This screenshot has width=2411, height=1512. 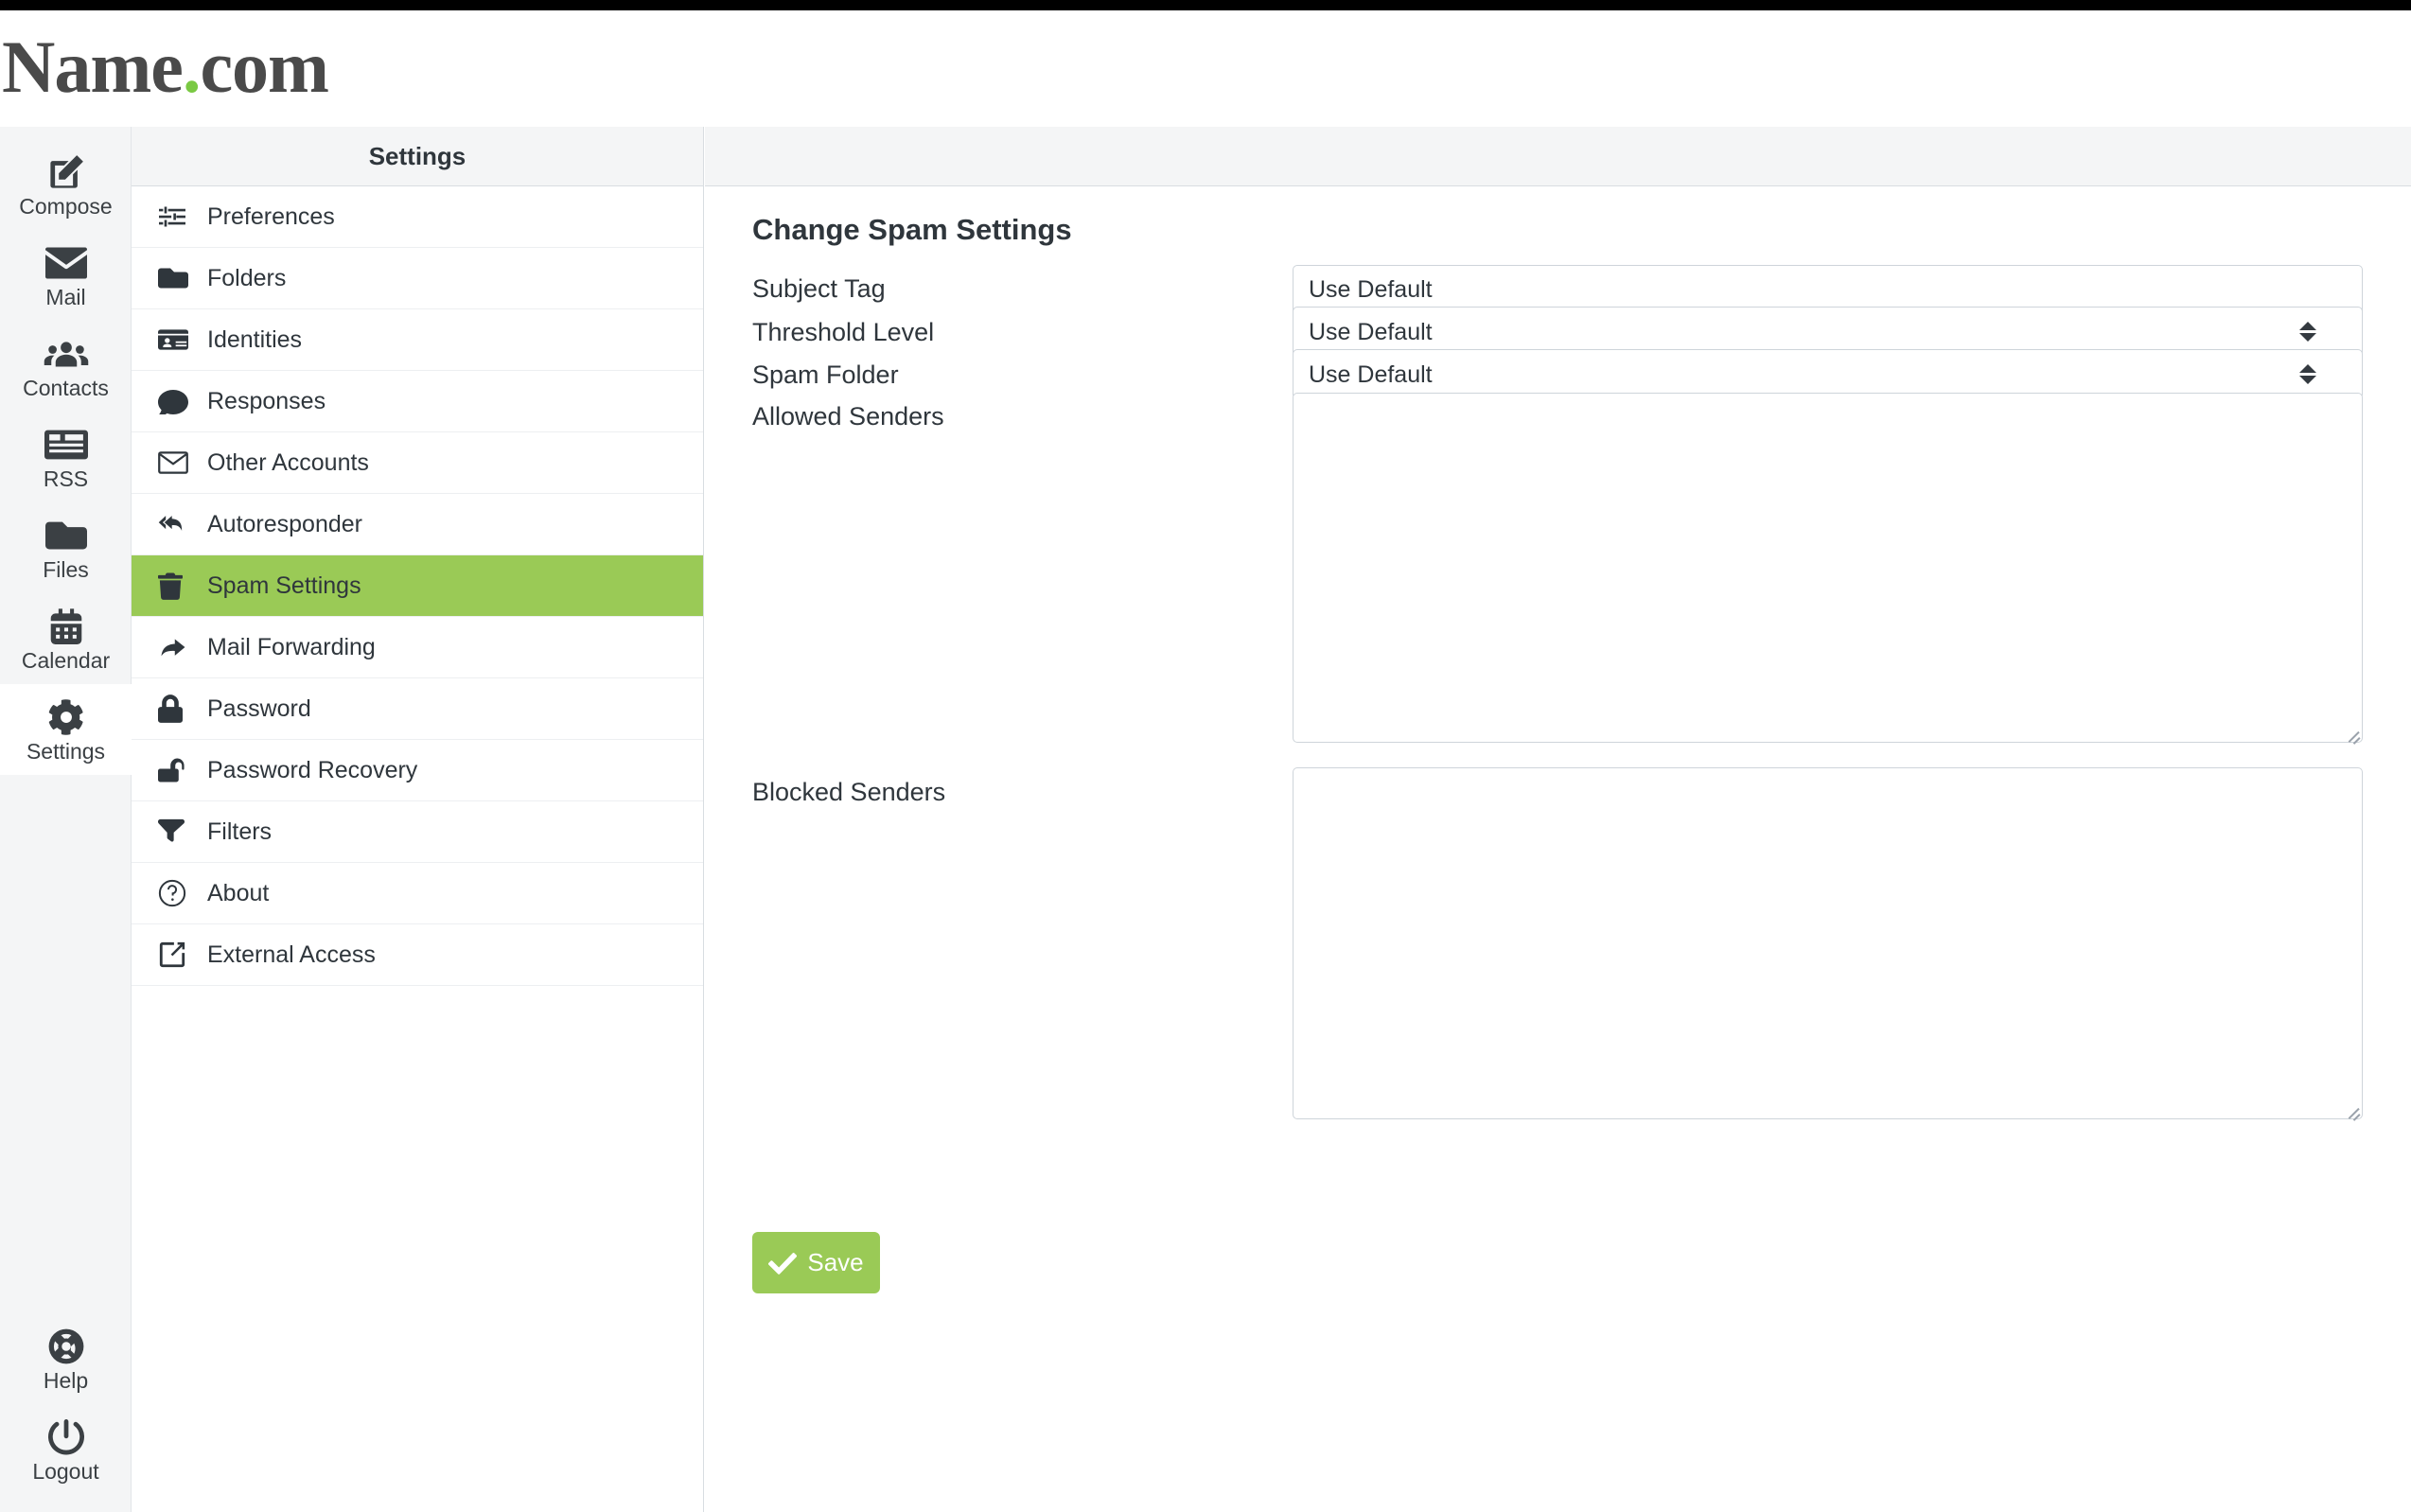 What do you see at coordinates (66, 206) in the screenshot?
I see `rail-label-compose: Compose` at bounding box center [66, 206].